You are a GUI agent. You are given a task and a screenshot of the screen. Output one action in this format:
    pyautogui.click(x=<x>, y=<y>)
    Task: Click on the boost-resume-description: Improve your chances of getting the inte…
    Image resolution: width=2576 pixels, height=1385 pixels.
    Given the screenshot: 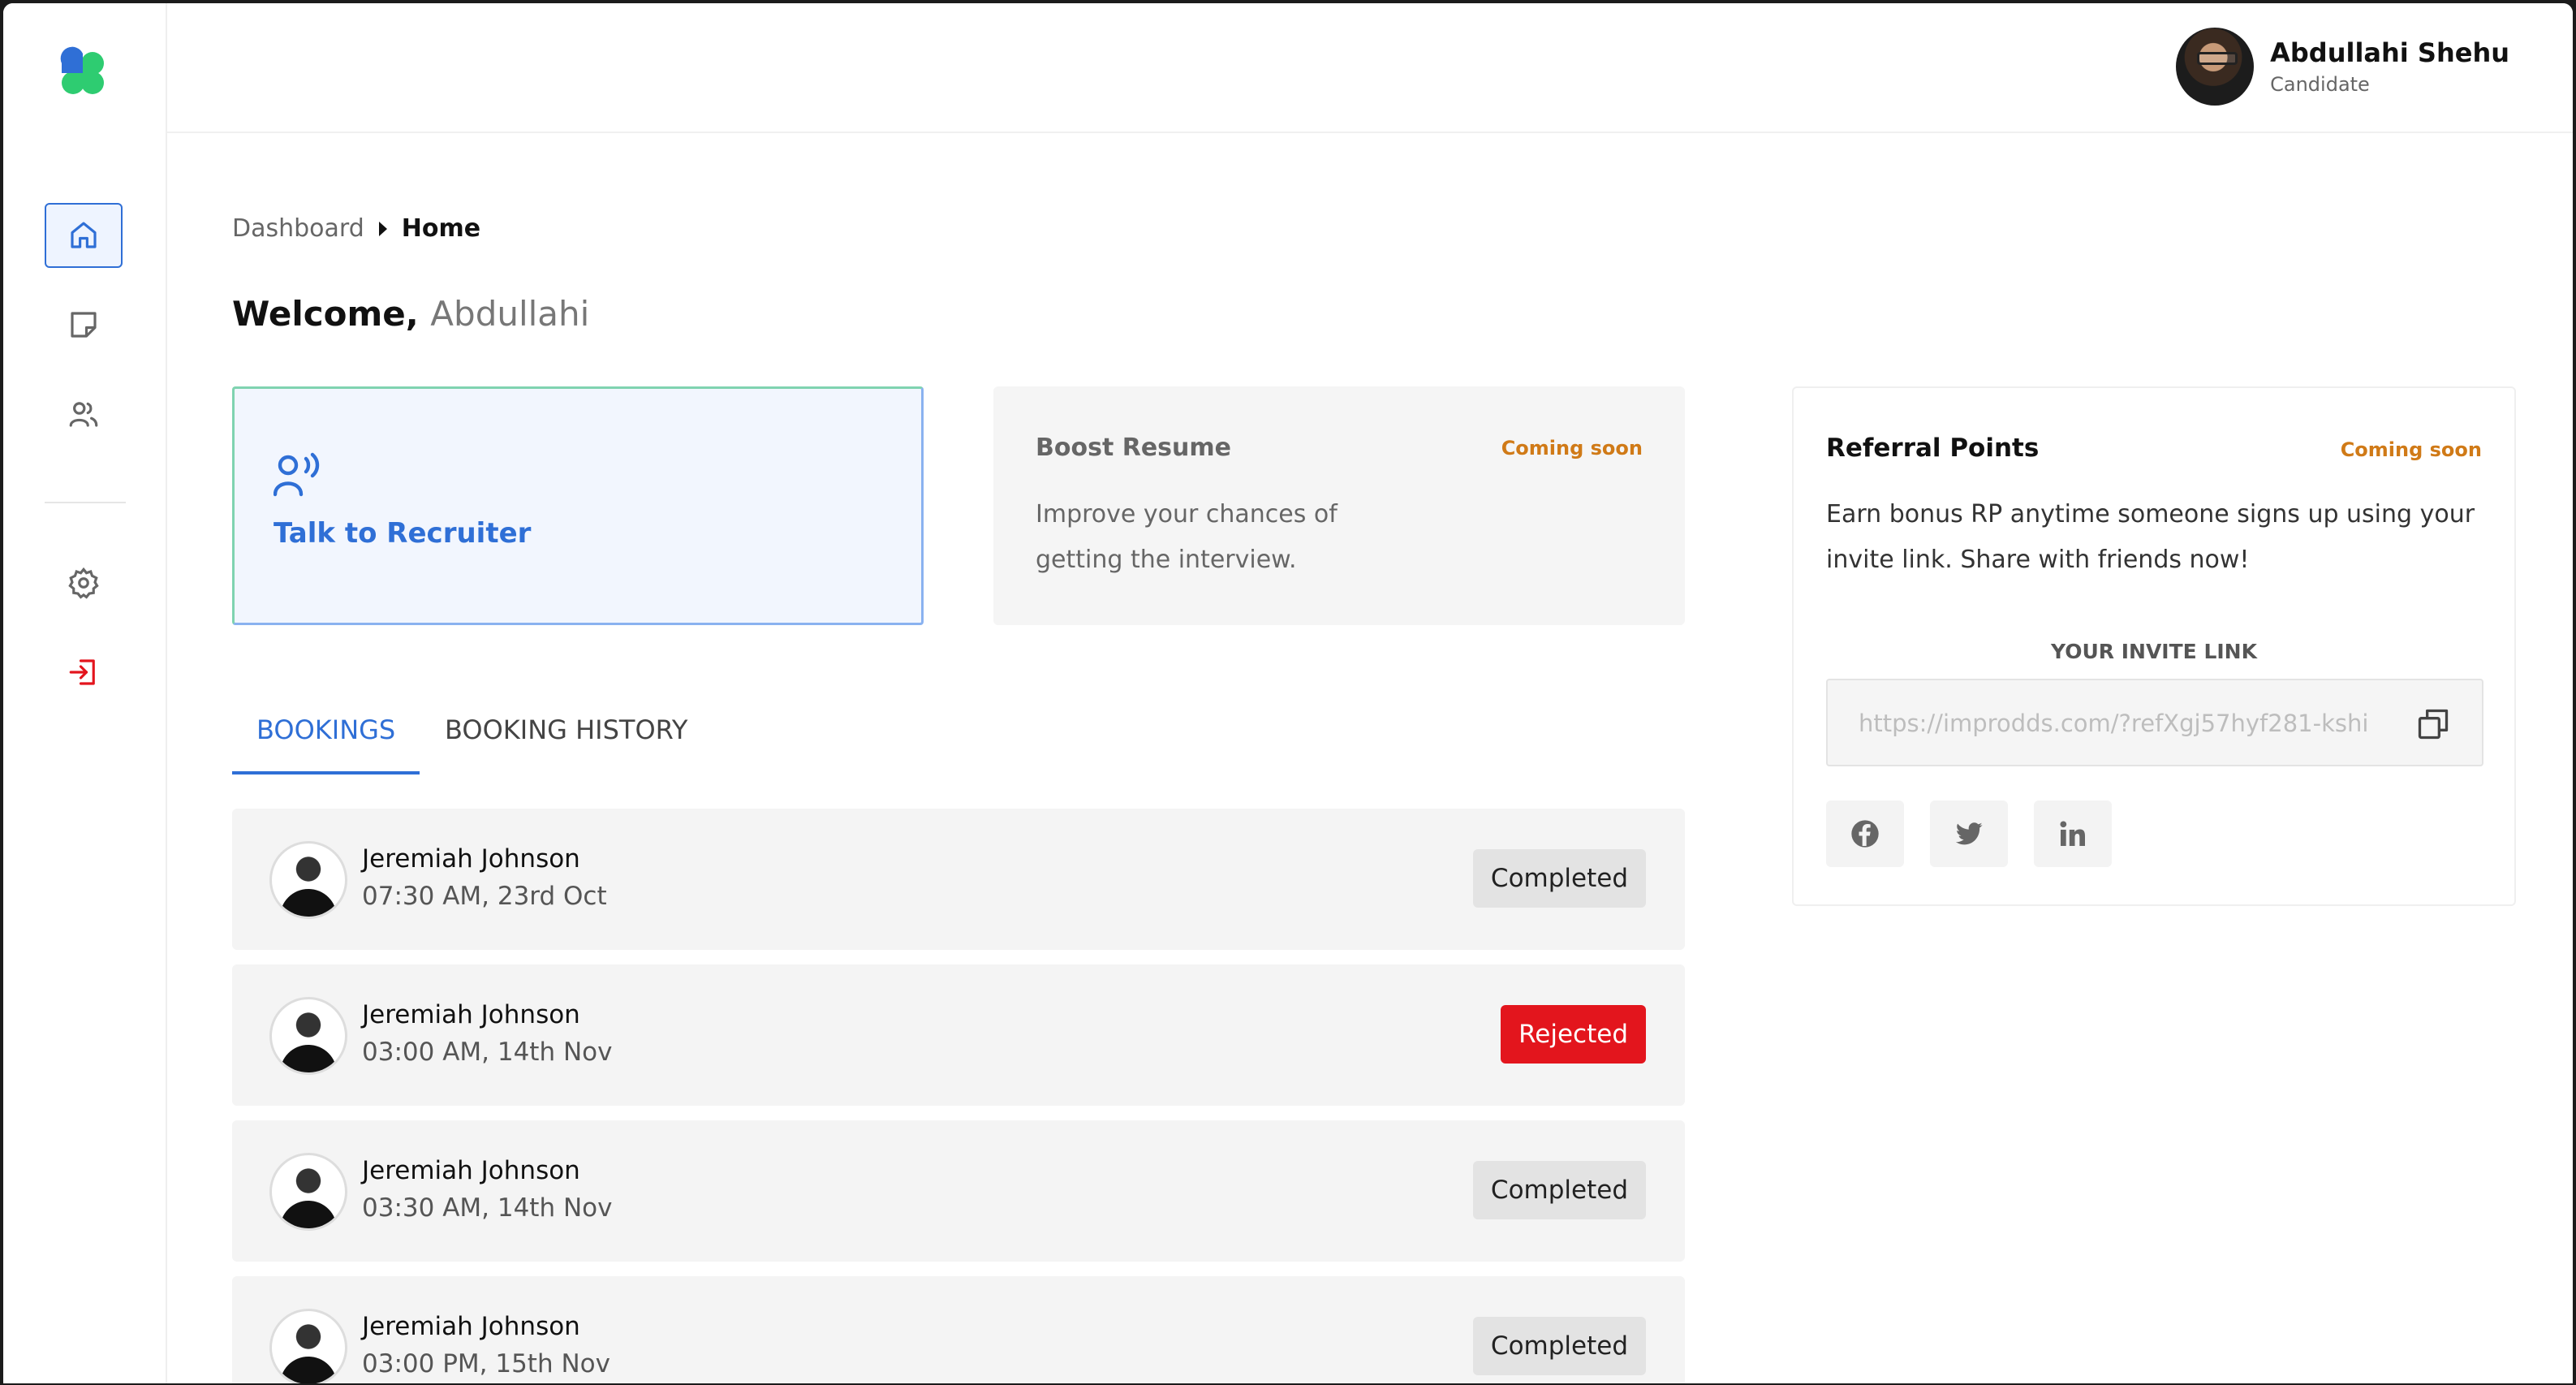 What is the action you would take?
    pyautogui.click(x=1187, y=537)
    